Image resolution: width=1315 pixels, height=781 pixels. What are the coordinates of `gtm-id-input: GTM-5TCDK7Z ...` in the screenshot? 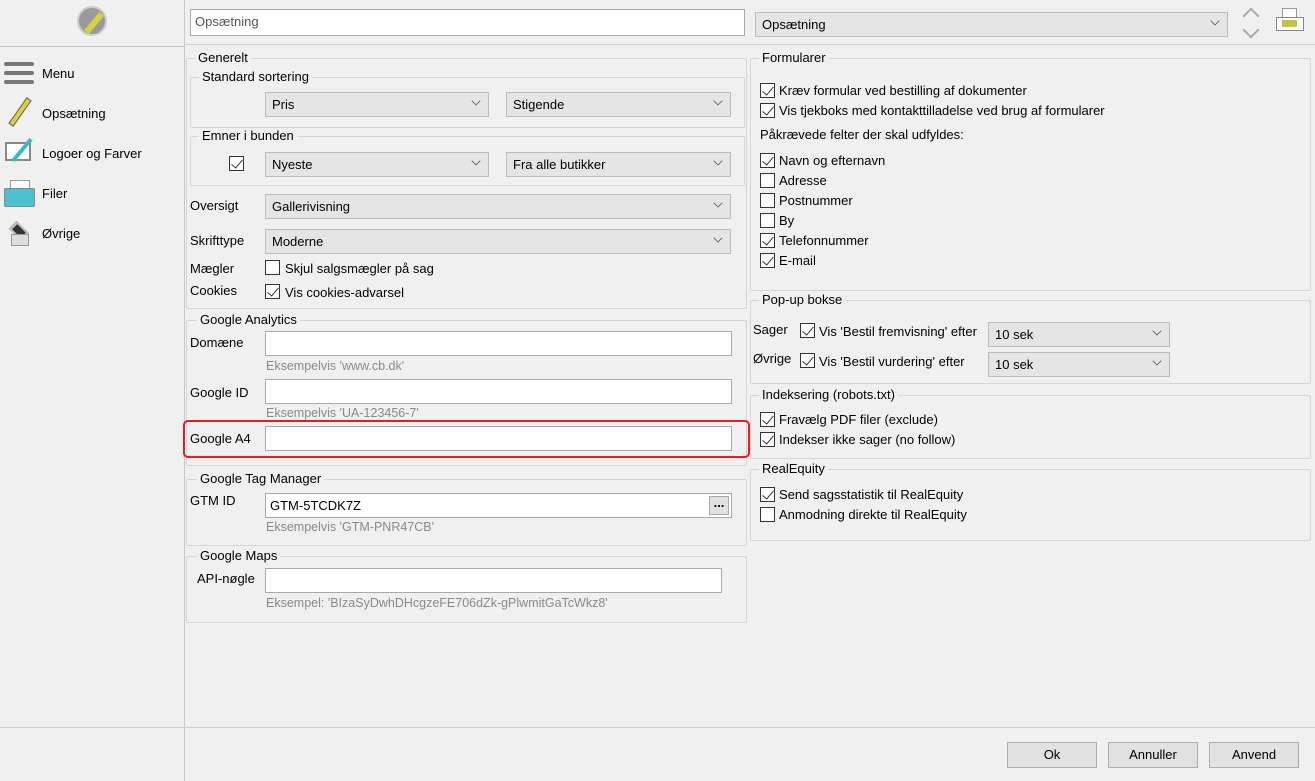 It's located at (498, 505).